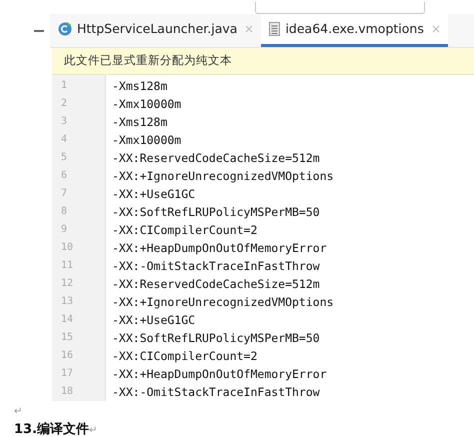 The height and width of the screenshot is (437, 474). I want to click on line-number: 5, so click(64, 158).